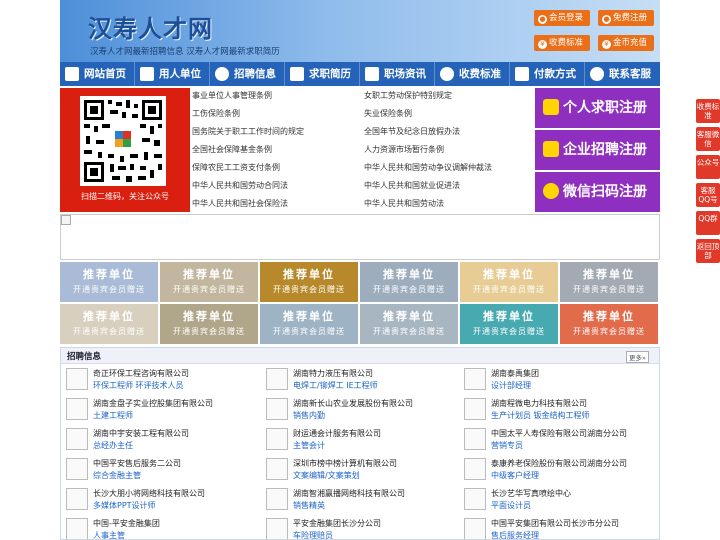 The height and width of the screenshot is (540, 720). What do you see at coordinates (428, 151) in the screenshot?
I see `policy-link: 人力资源市场暂行条例` at bounding box center [428, 151].